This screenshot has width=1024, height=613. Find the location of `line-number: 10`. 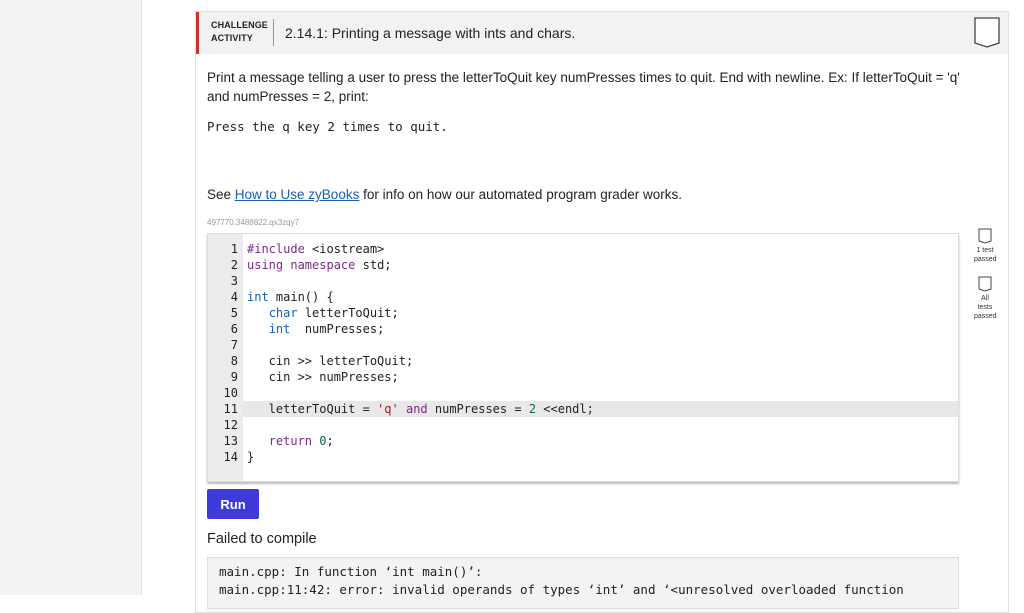

line-number: 10 is located at coordinates (230, 393).